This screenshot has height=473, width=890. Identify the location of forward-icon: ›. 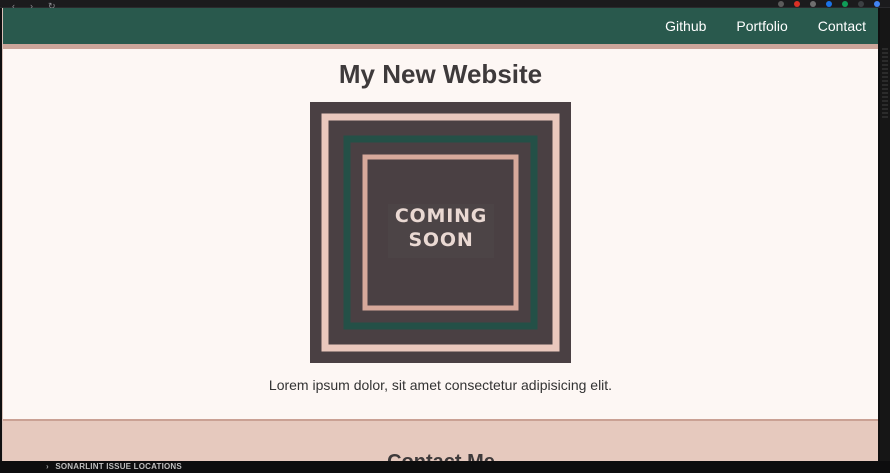
(34, 6).